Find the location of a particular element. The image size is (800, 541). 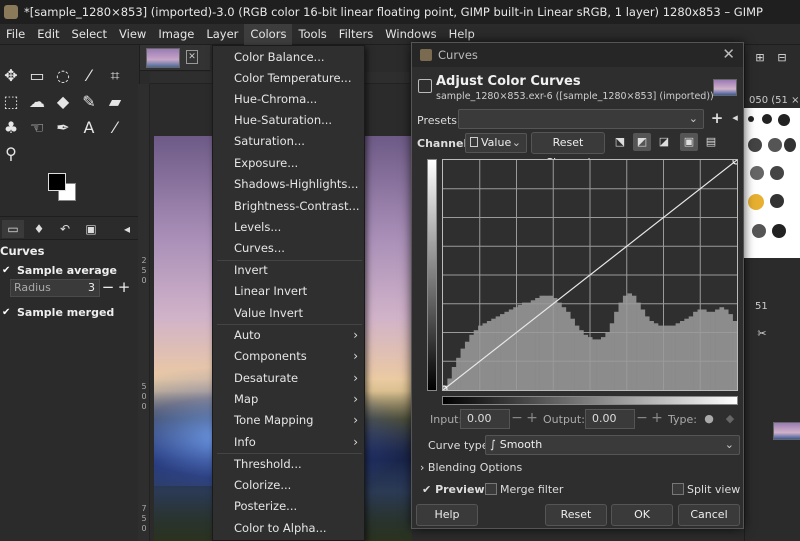

foreground-color-swatch is located at coordinates (57, 182).